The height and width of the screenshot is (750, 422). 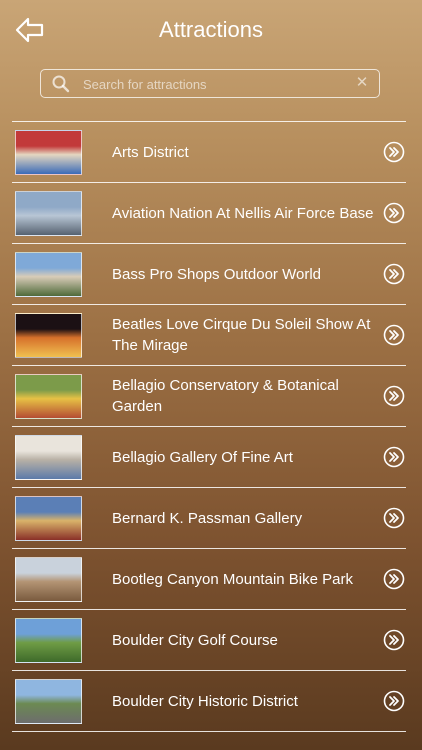 I want to click on list-item: Bootleg Canyon Mountain Bike Park, so click(x=209, y=579).